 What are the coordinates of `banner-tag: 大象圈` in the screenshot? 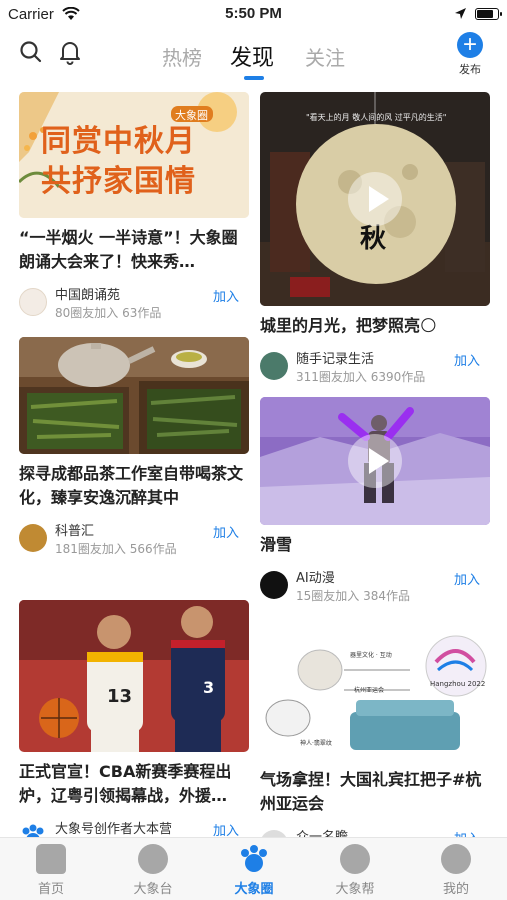 It's located at (191, 115).